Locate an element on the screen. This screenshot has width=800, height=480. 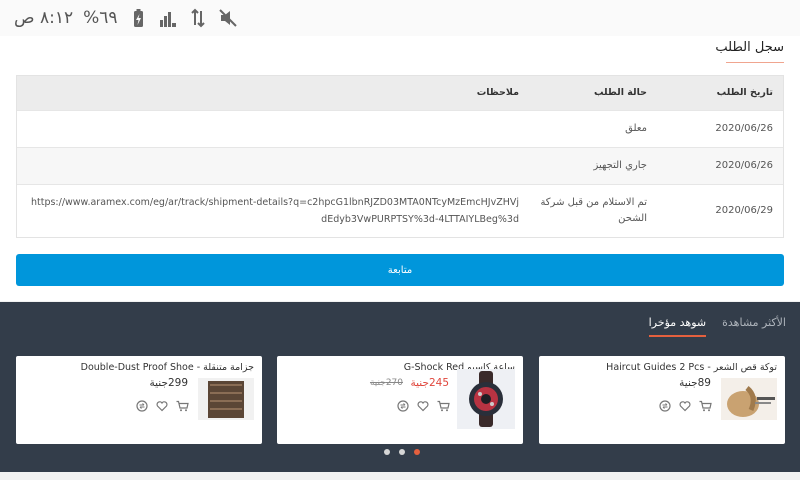
row-status: جاري التجهيز is located at coordinates (620, 165).